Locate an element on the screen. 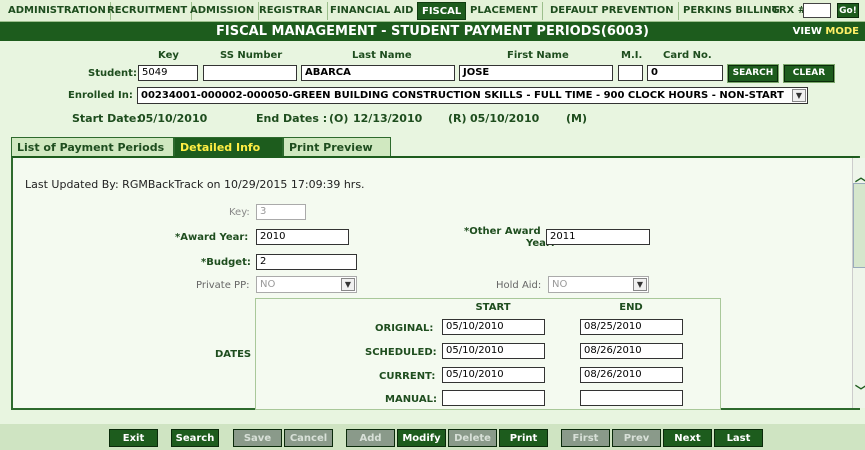 The image size is (865, 450). last-name-input: ABARCA is located at coordinates (378, 73).